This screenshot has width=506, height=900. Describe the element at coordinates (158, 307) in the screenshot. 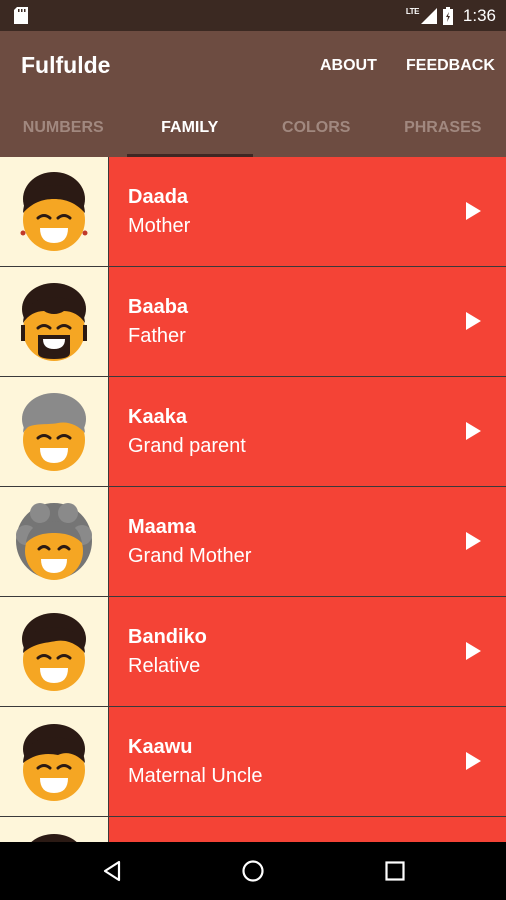

I see `fulfulde-word: Baaba` at that location.